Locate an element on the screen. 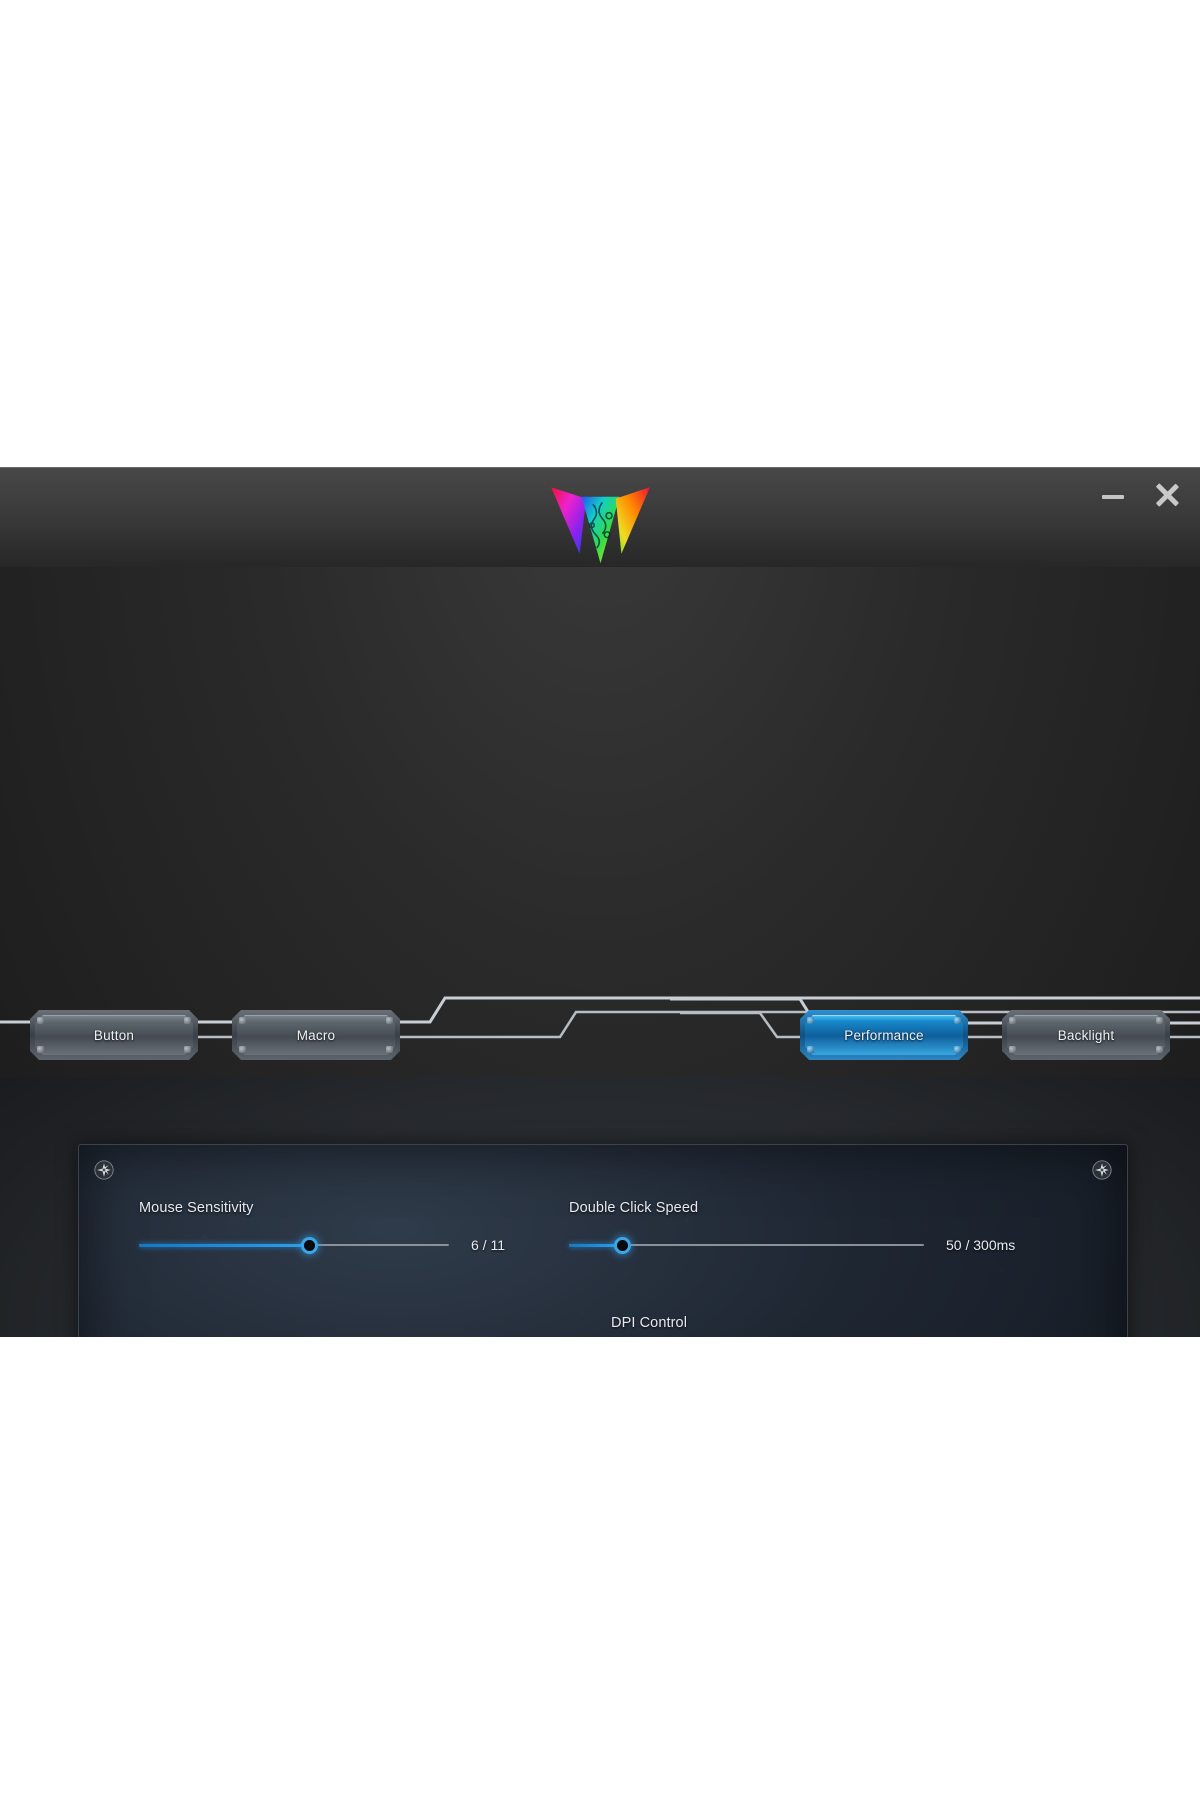 Image resolution: width=1200 pixels, height=1800 pixels. tab-button: Button is located at coordinates (114, 1035).